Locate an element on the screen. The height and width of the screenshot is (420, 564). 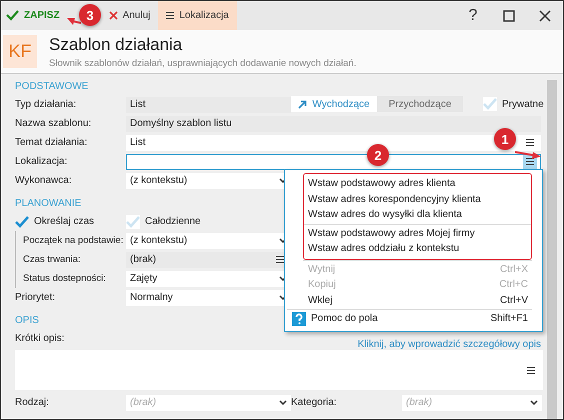
description-field is located at coordinates (279, 370).